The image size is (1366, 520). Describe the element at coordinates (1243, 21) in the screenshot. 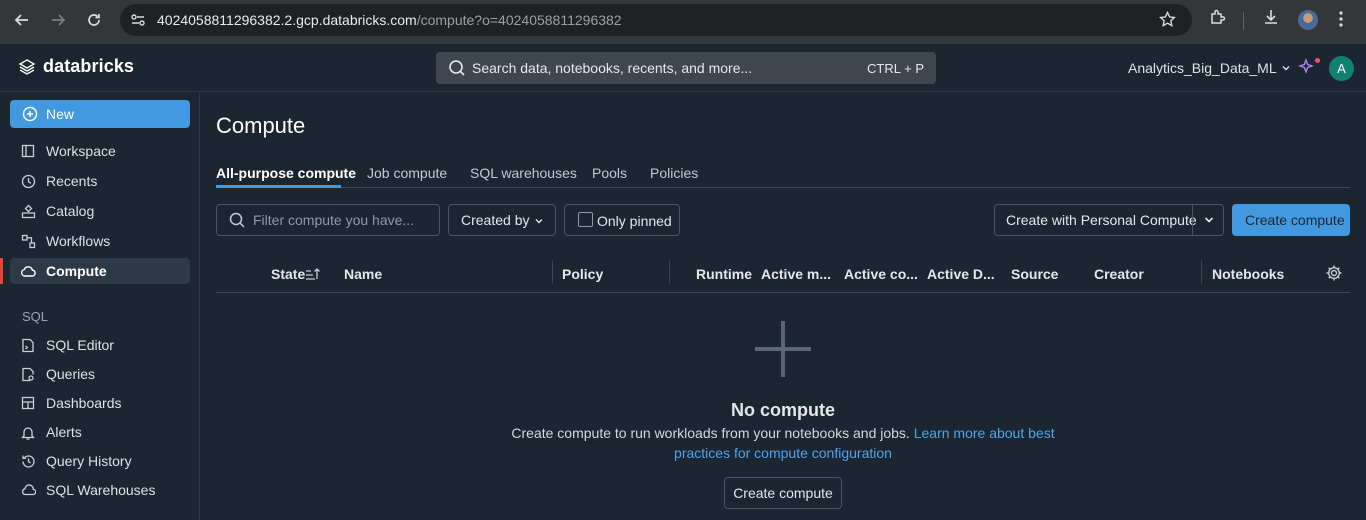

I see `toolbar-divider` at that location.